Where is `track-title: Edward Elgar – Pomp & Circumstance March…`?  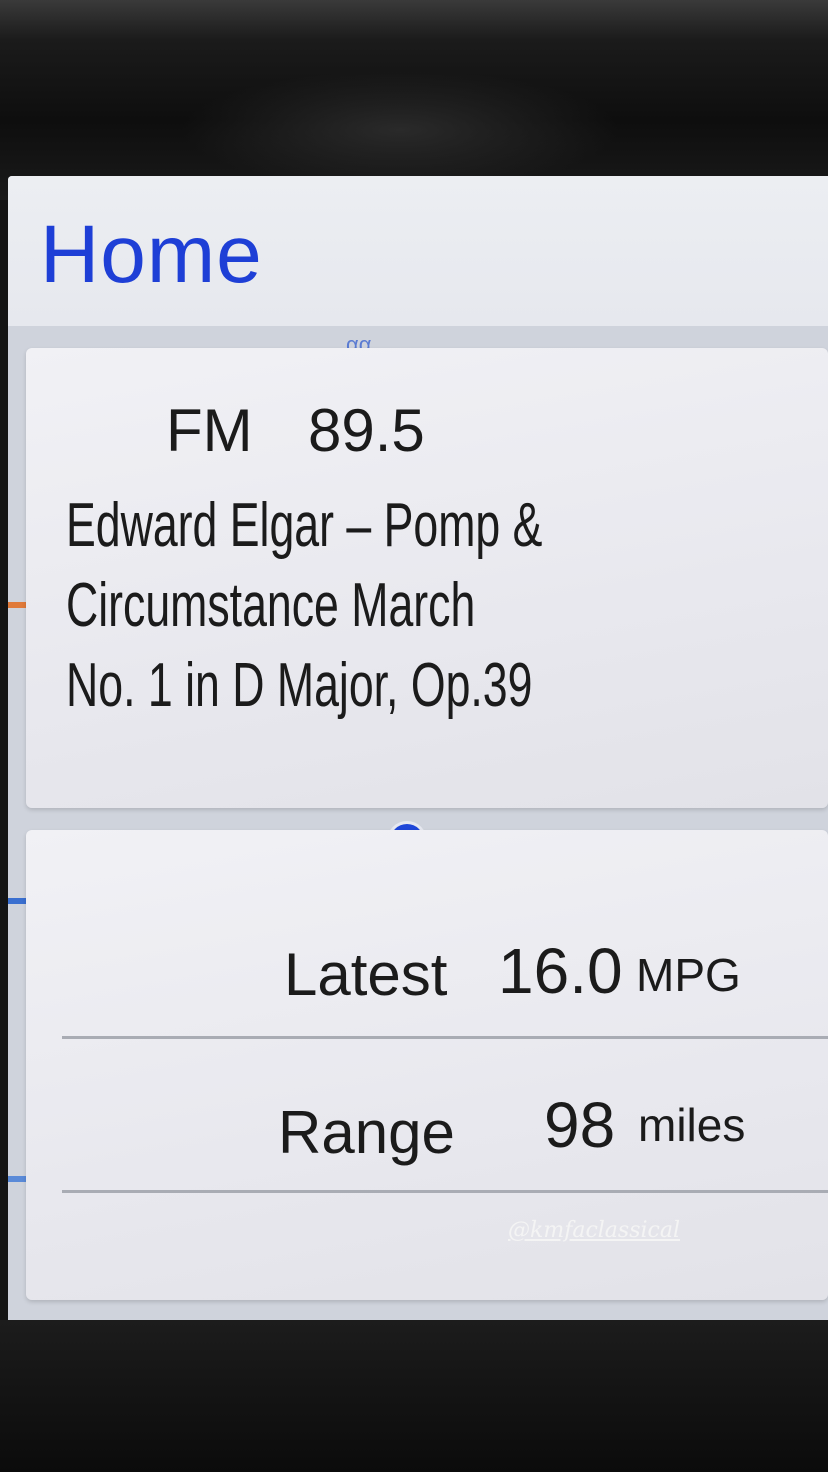 track-title: Edward Elgar – Pomp & Circumstance March… is located at coordinates (440, 606).